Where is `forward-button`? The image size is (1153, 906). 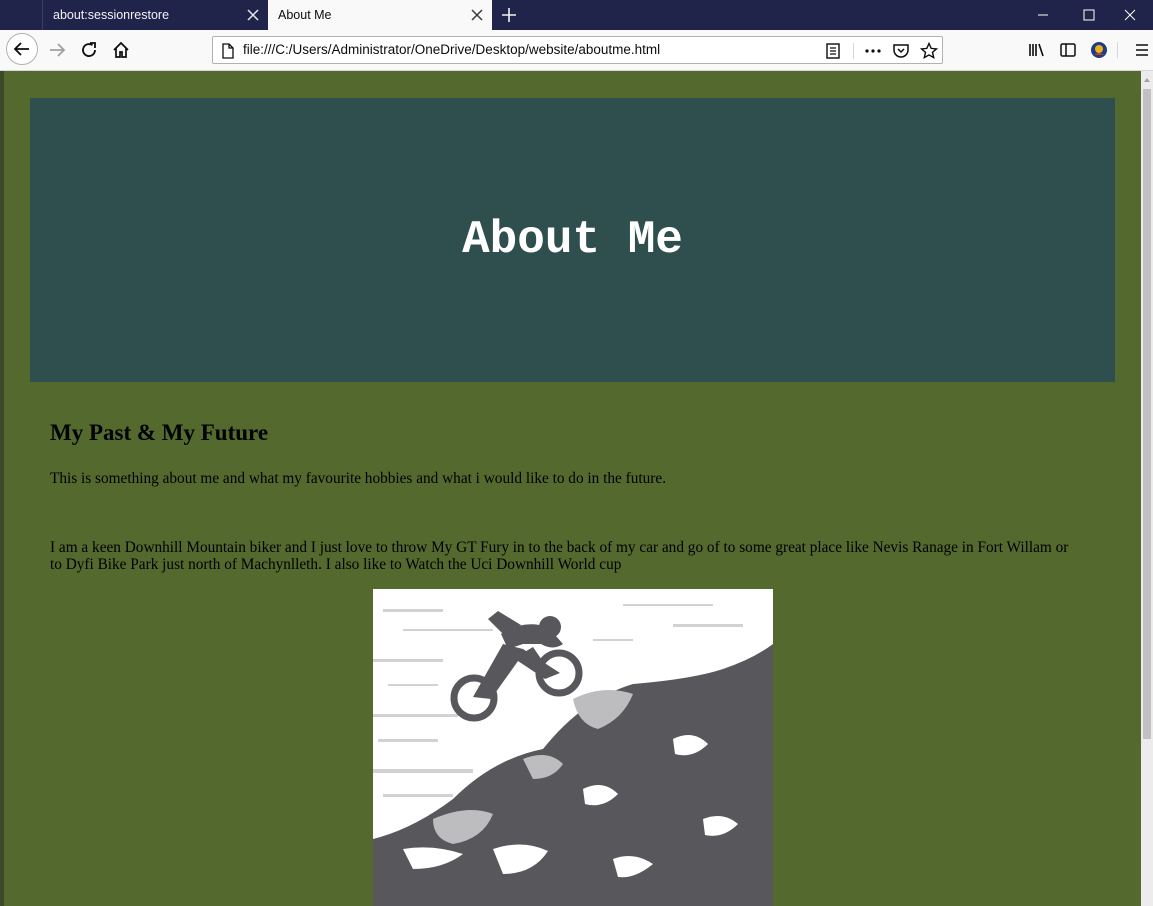 forward-button is located at coordinates (56, 49).